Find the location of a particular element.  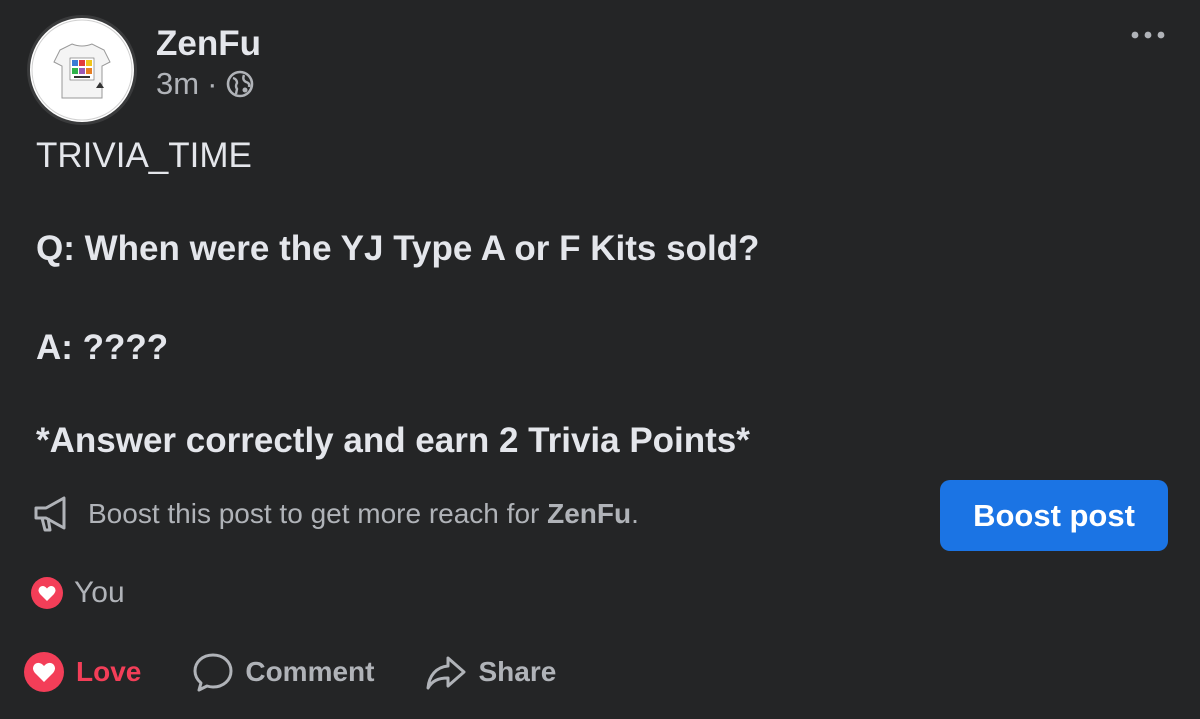

share-icon is located at coordinates (446, 673).